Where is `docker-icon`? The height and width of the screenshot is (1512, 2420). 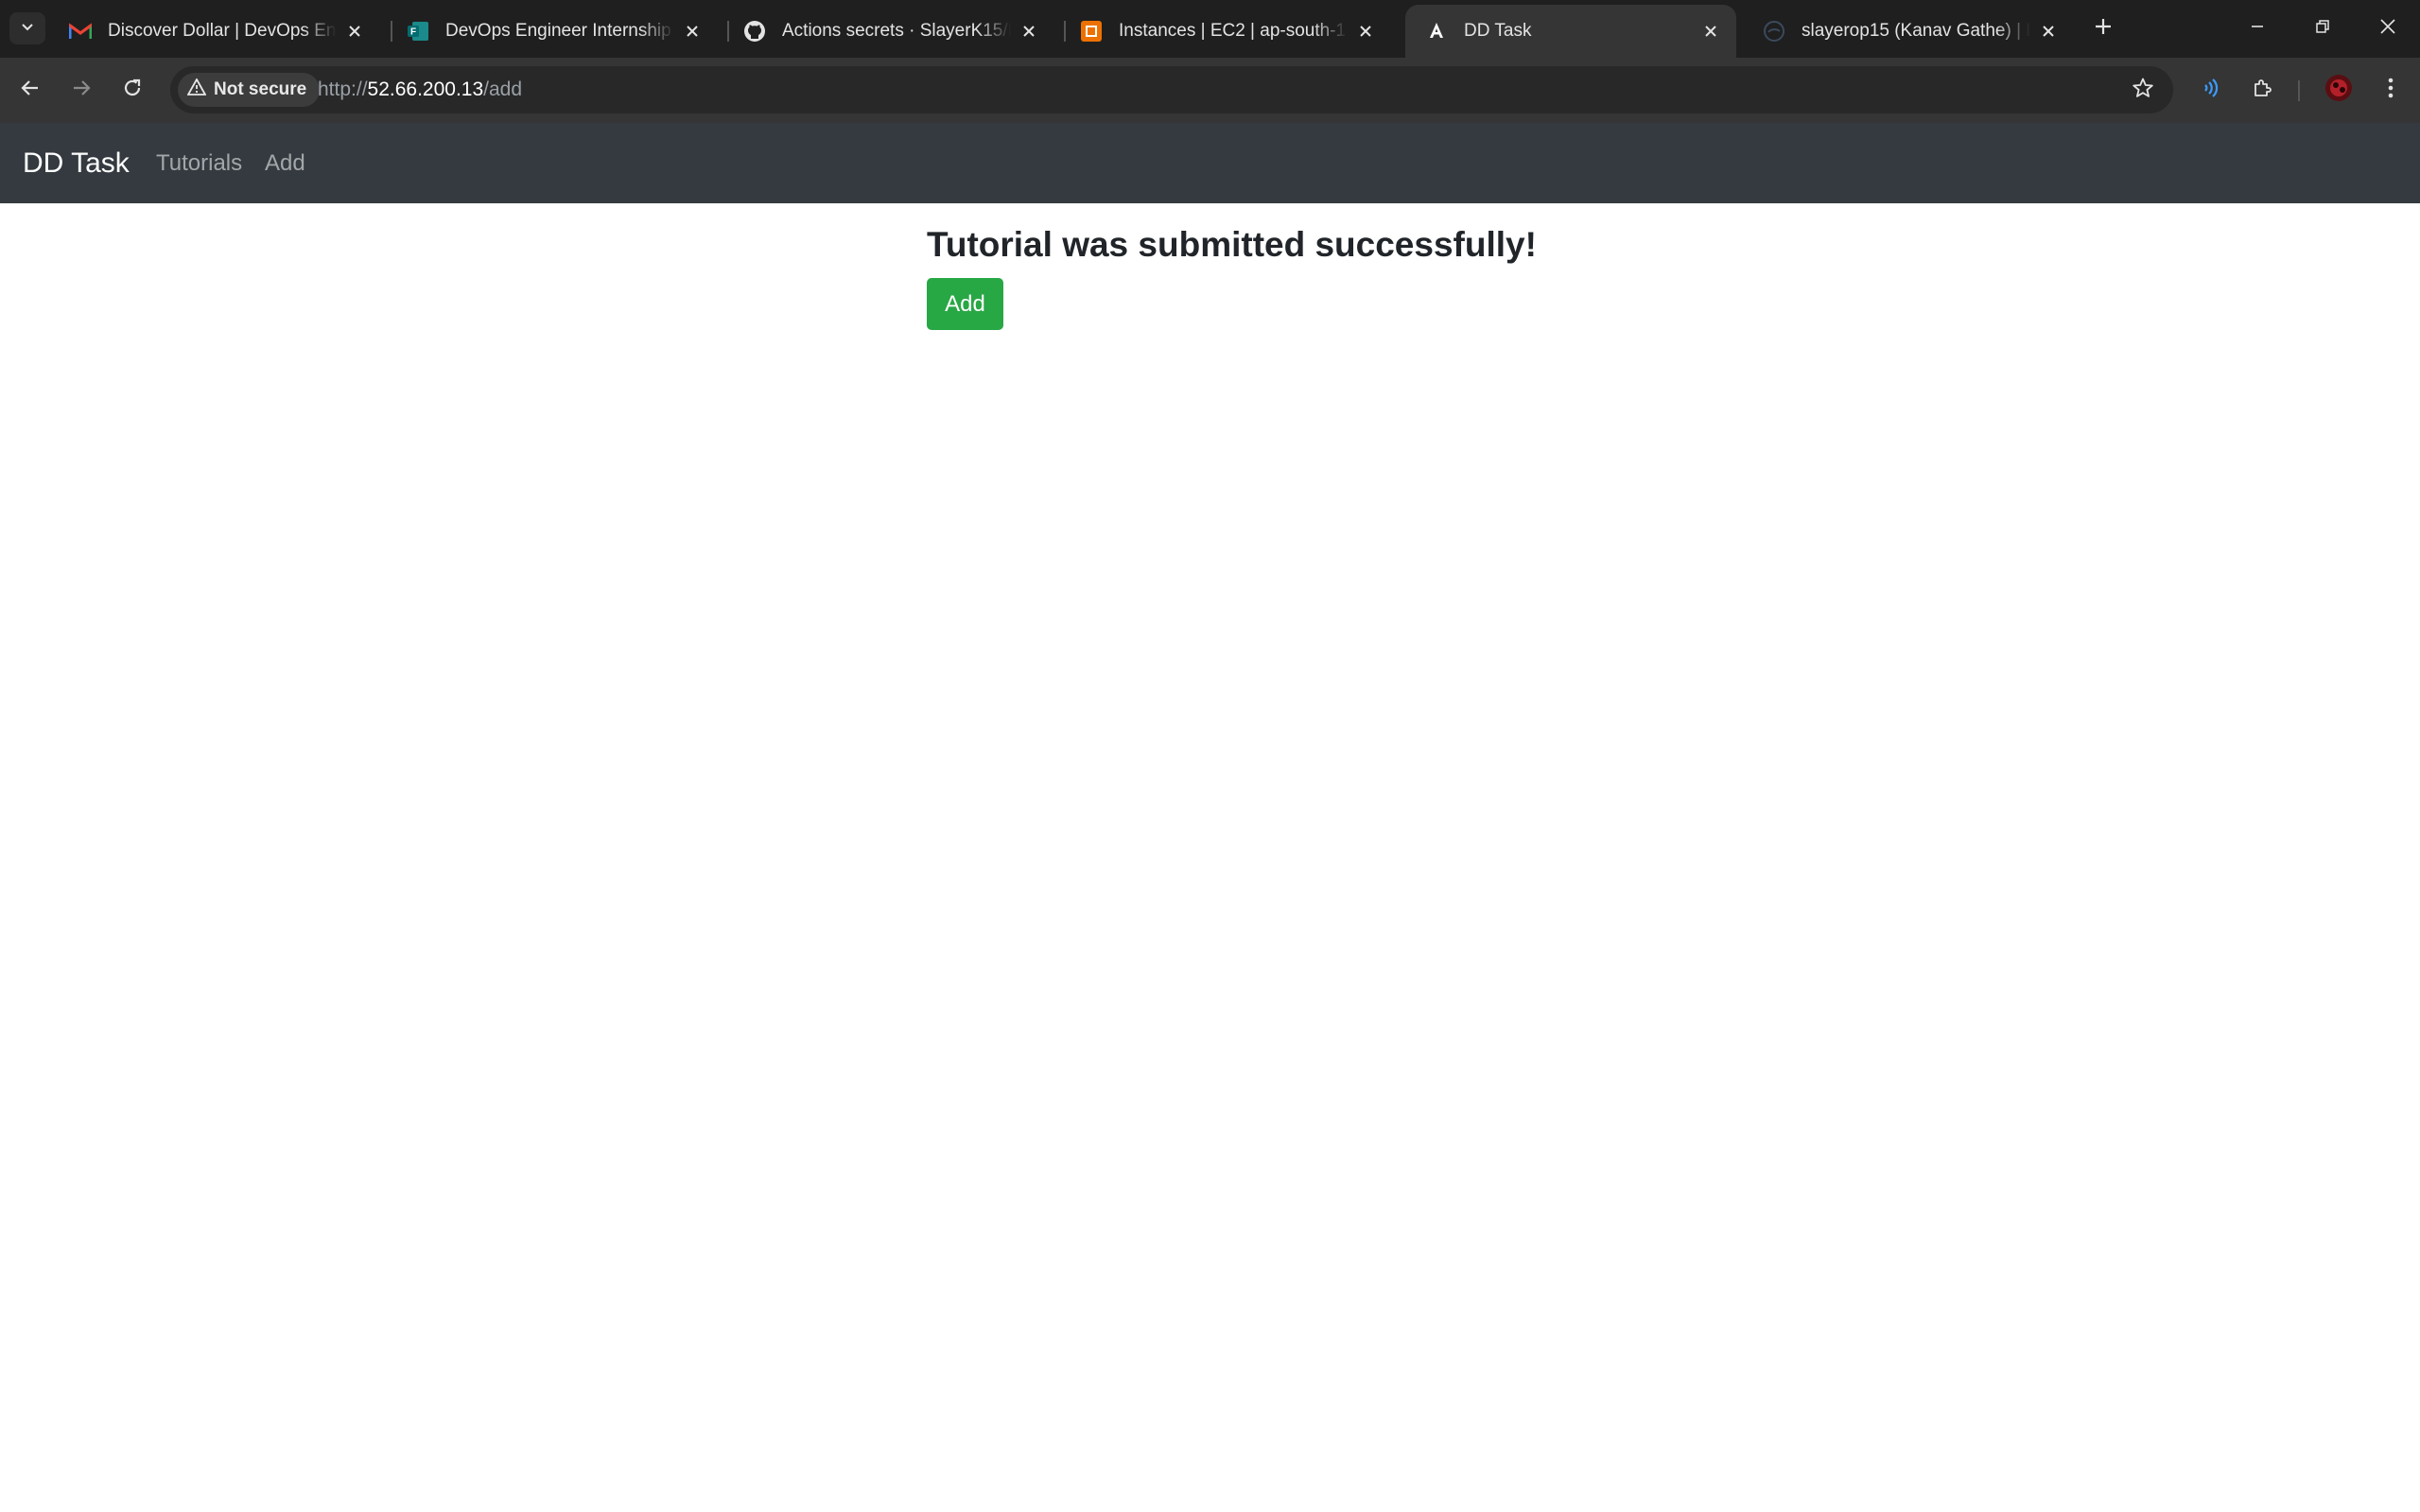 docker-icon is located at coordinates (1774, 31).